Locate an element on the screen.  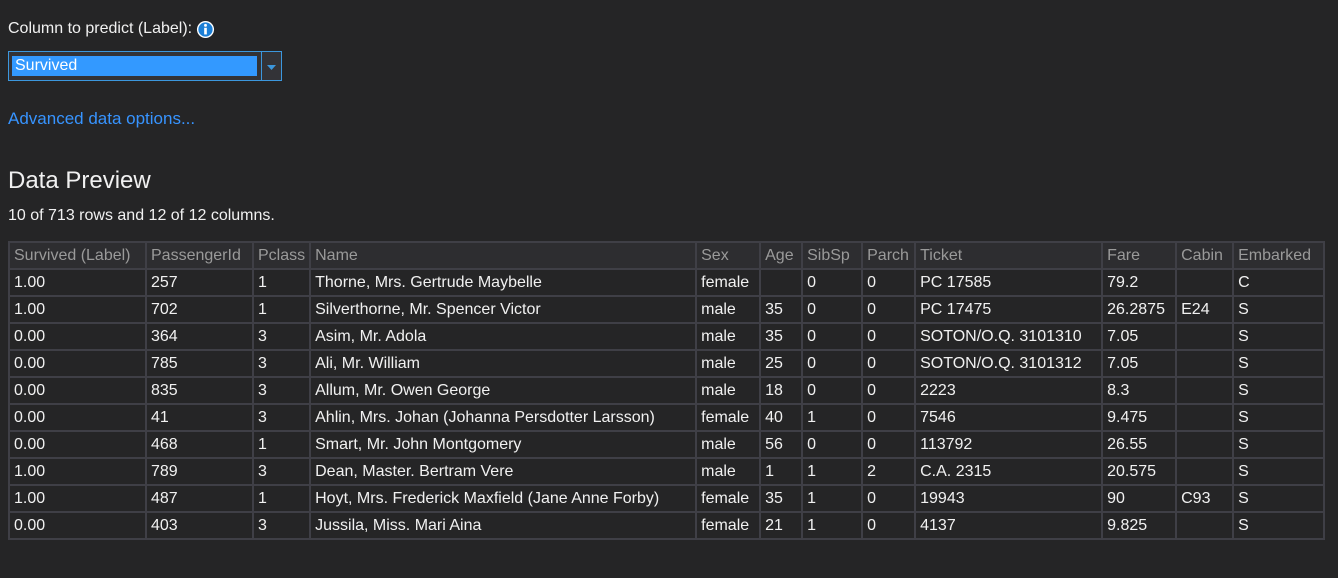
table-cell: 4137 is located at coordinates (1009, 525).